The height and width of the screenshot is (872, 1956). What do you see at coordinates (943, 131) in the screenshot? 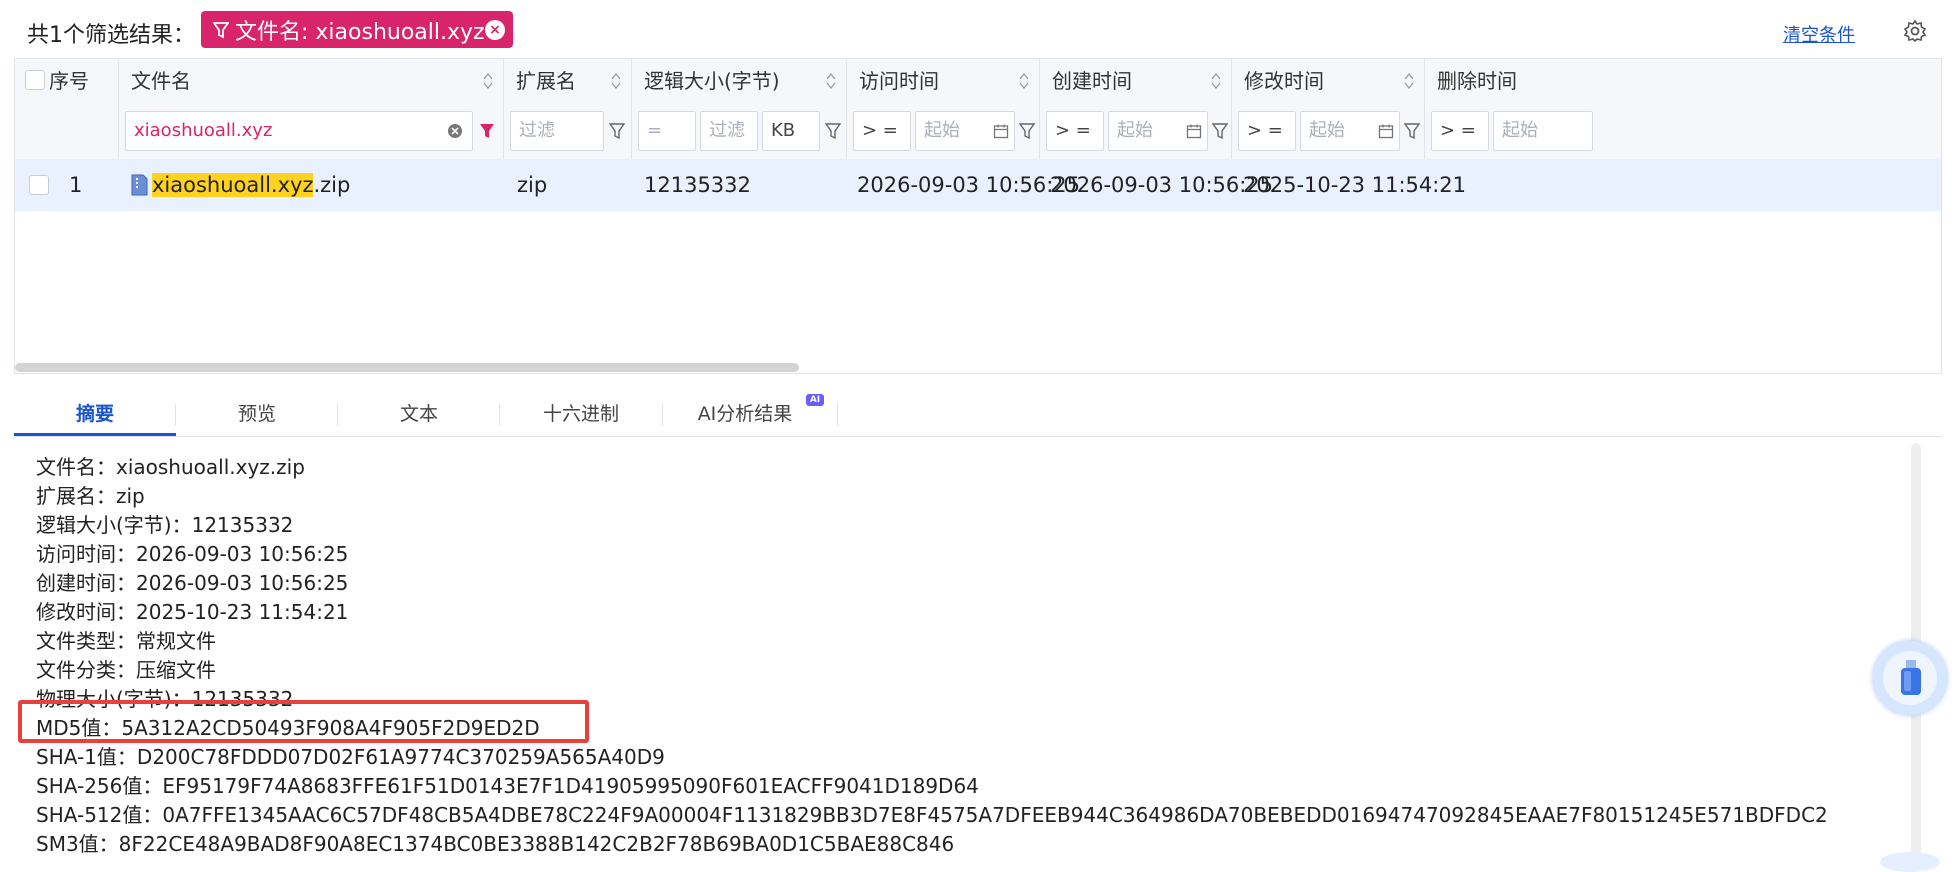
I see `filter-cell-access: > = 起始` at bounding box center [943, 131].